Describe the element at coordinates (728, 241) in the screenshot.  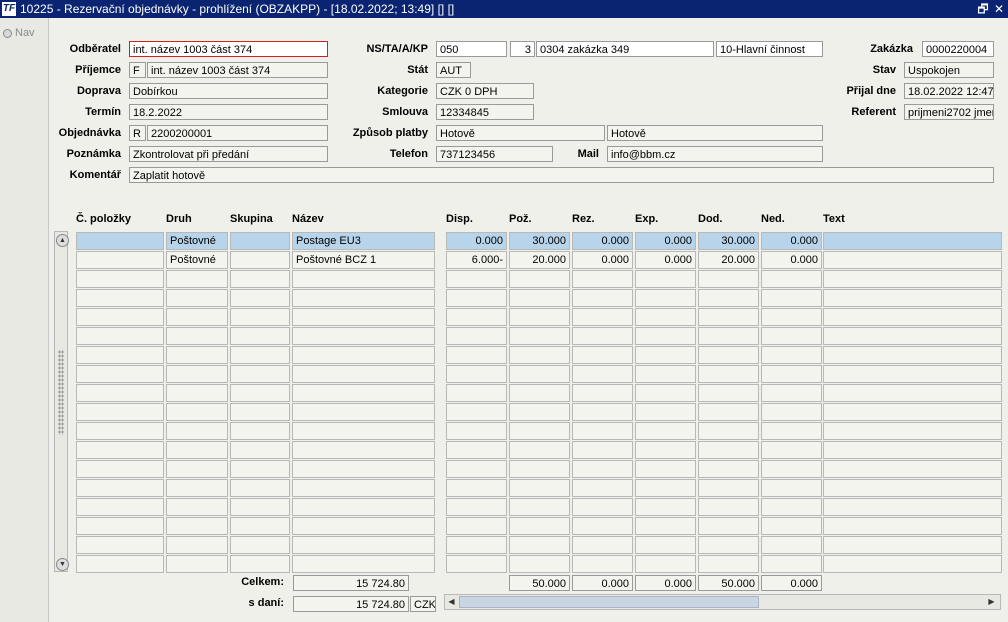
I see `cell-dod: 30.000` at that location.